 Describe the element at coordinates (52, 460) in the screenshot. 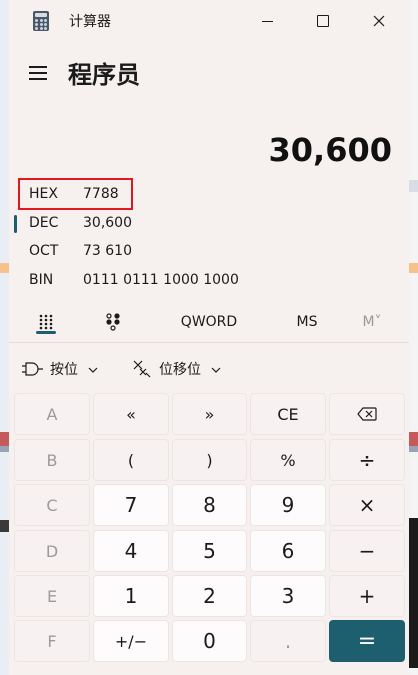

I see `key-hex-b: B` at that location.